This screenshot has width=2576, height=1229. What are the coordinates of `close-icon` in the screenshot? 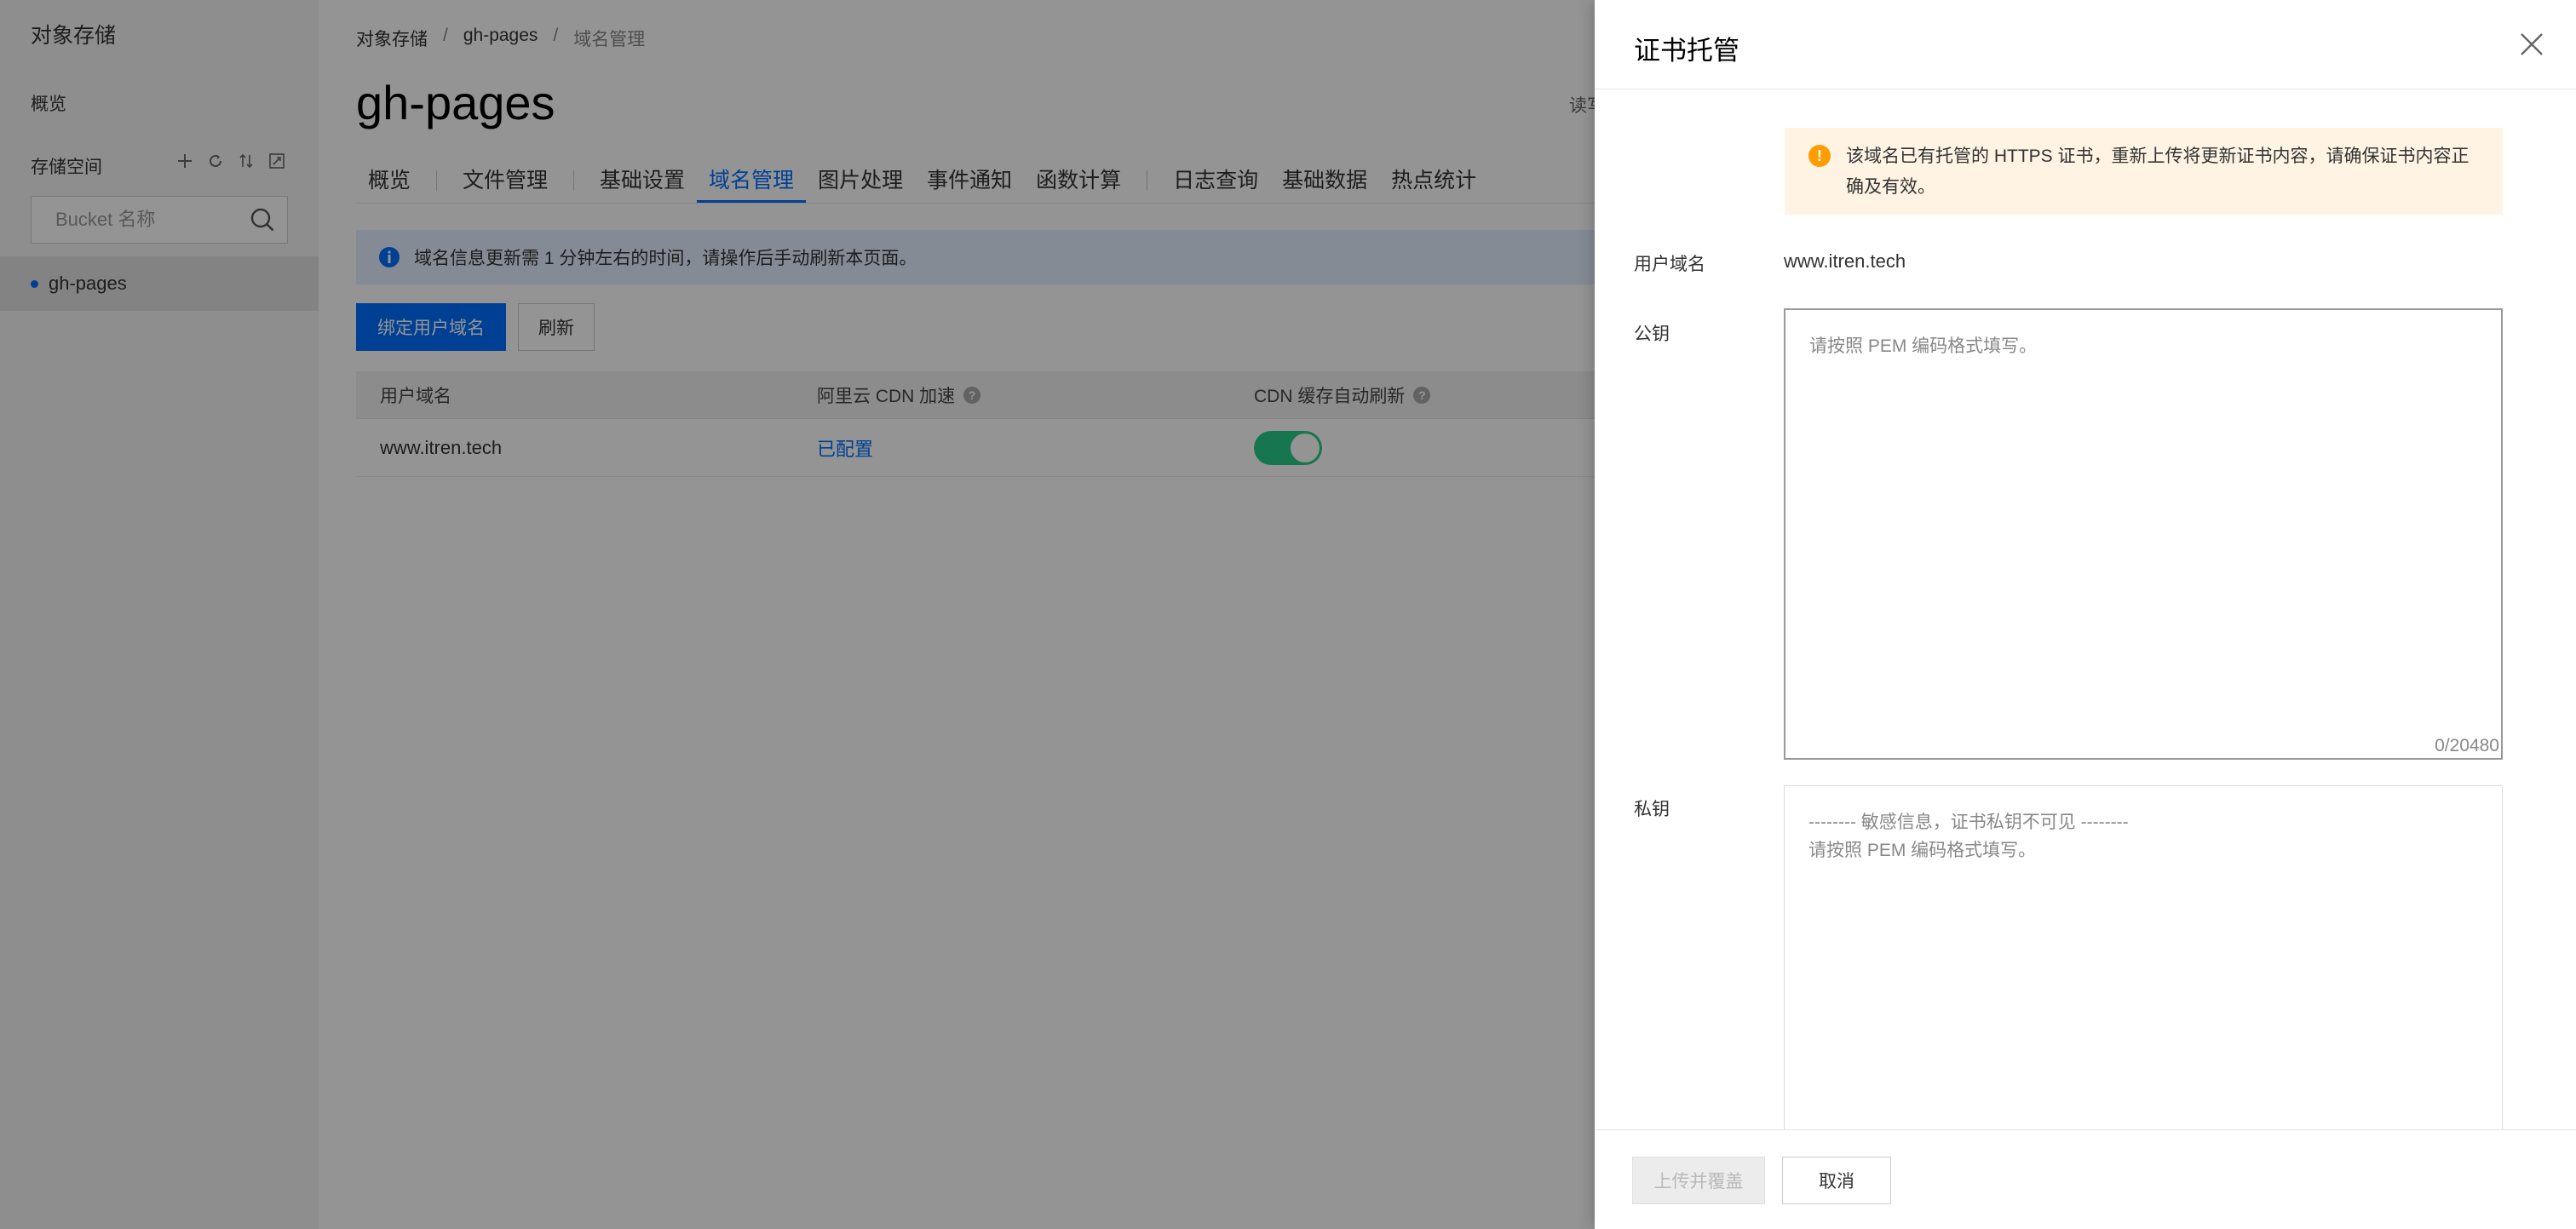 It's located at (2531, 45).